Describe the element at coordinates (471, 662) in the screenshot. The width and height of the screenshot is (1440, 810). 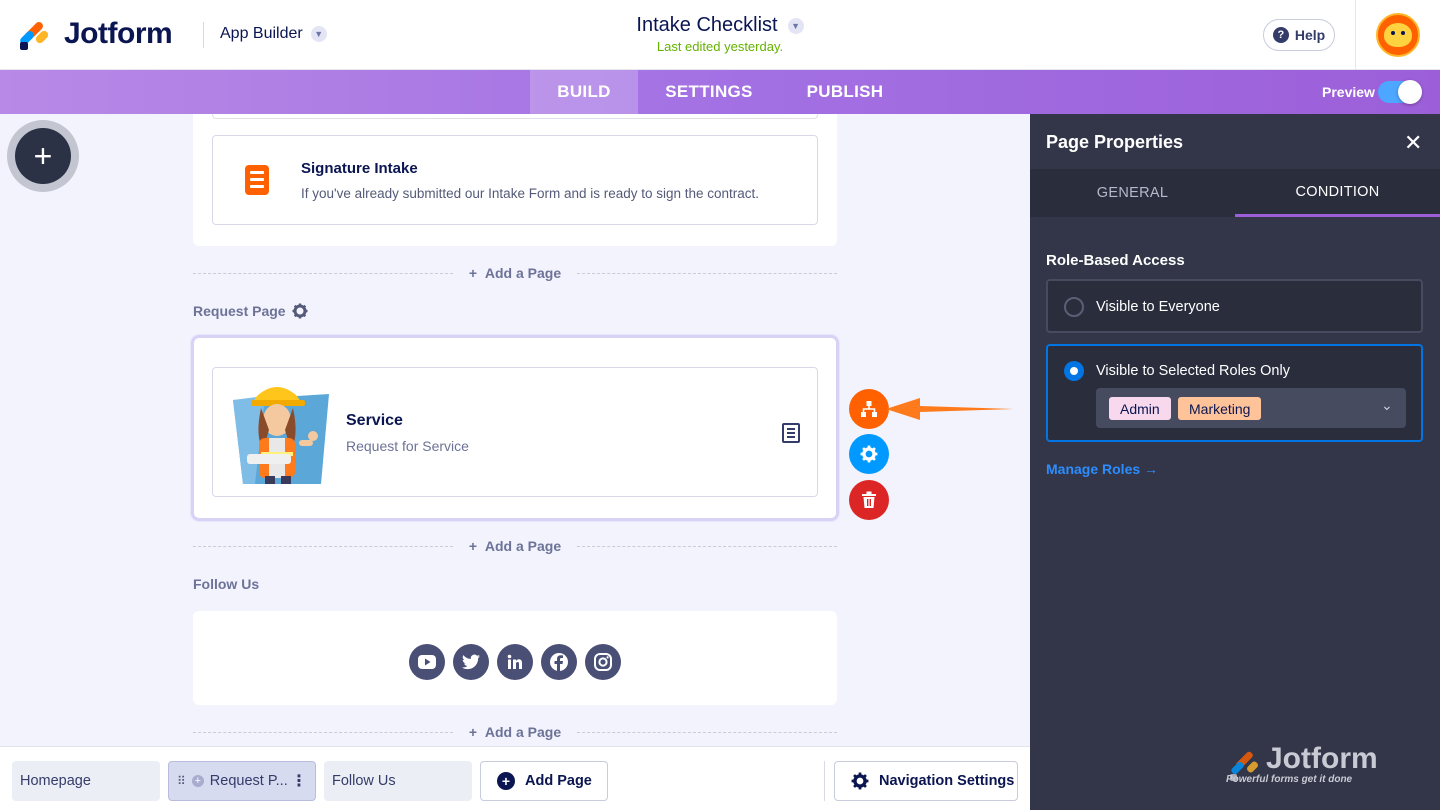
I see `twitter-icon` at that location.